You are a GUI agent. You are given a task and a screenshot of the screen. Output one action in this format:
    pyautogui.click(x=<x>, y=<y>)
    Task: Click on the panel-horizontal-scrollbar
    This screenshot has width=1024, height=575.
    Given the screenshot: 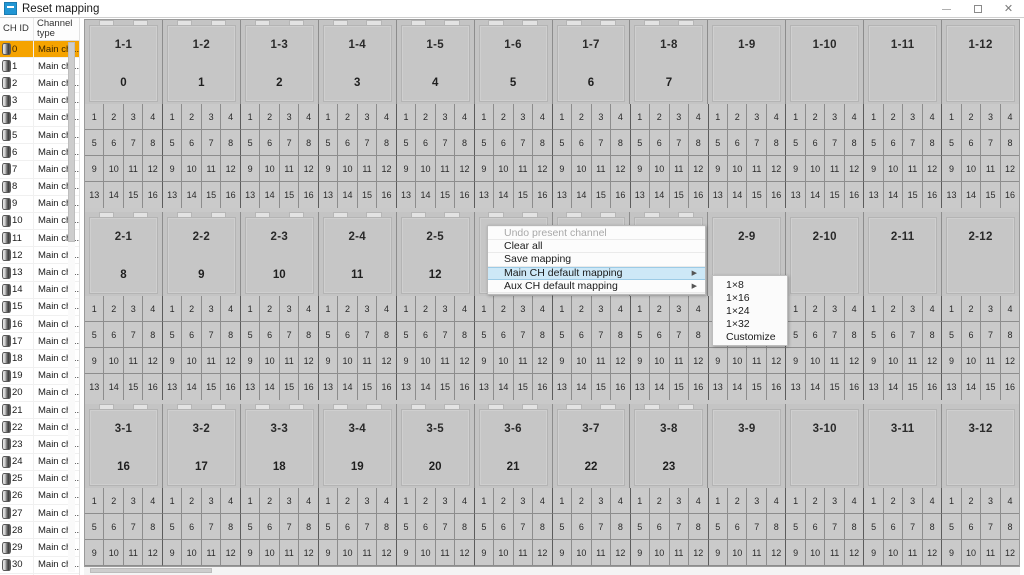 What is the action you would take?
    pyautogui.click(x=552, y=571)
    